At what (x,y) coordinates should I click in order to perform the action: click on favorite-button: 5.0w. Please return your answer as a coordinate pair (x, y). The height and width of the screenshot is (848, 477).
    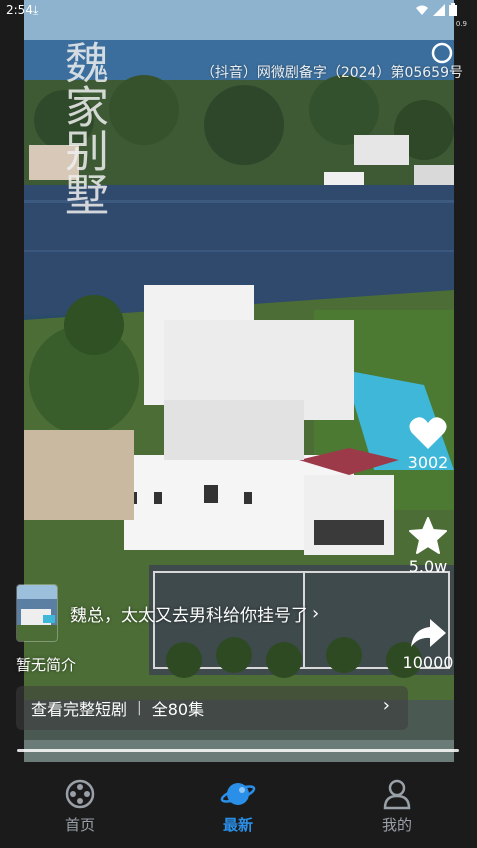
    Looking at the image, I should click on (428, 546).